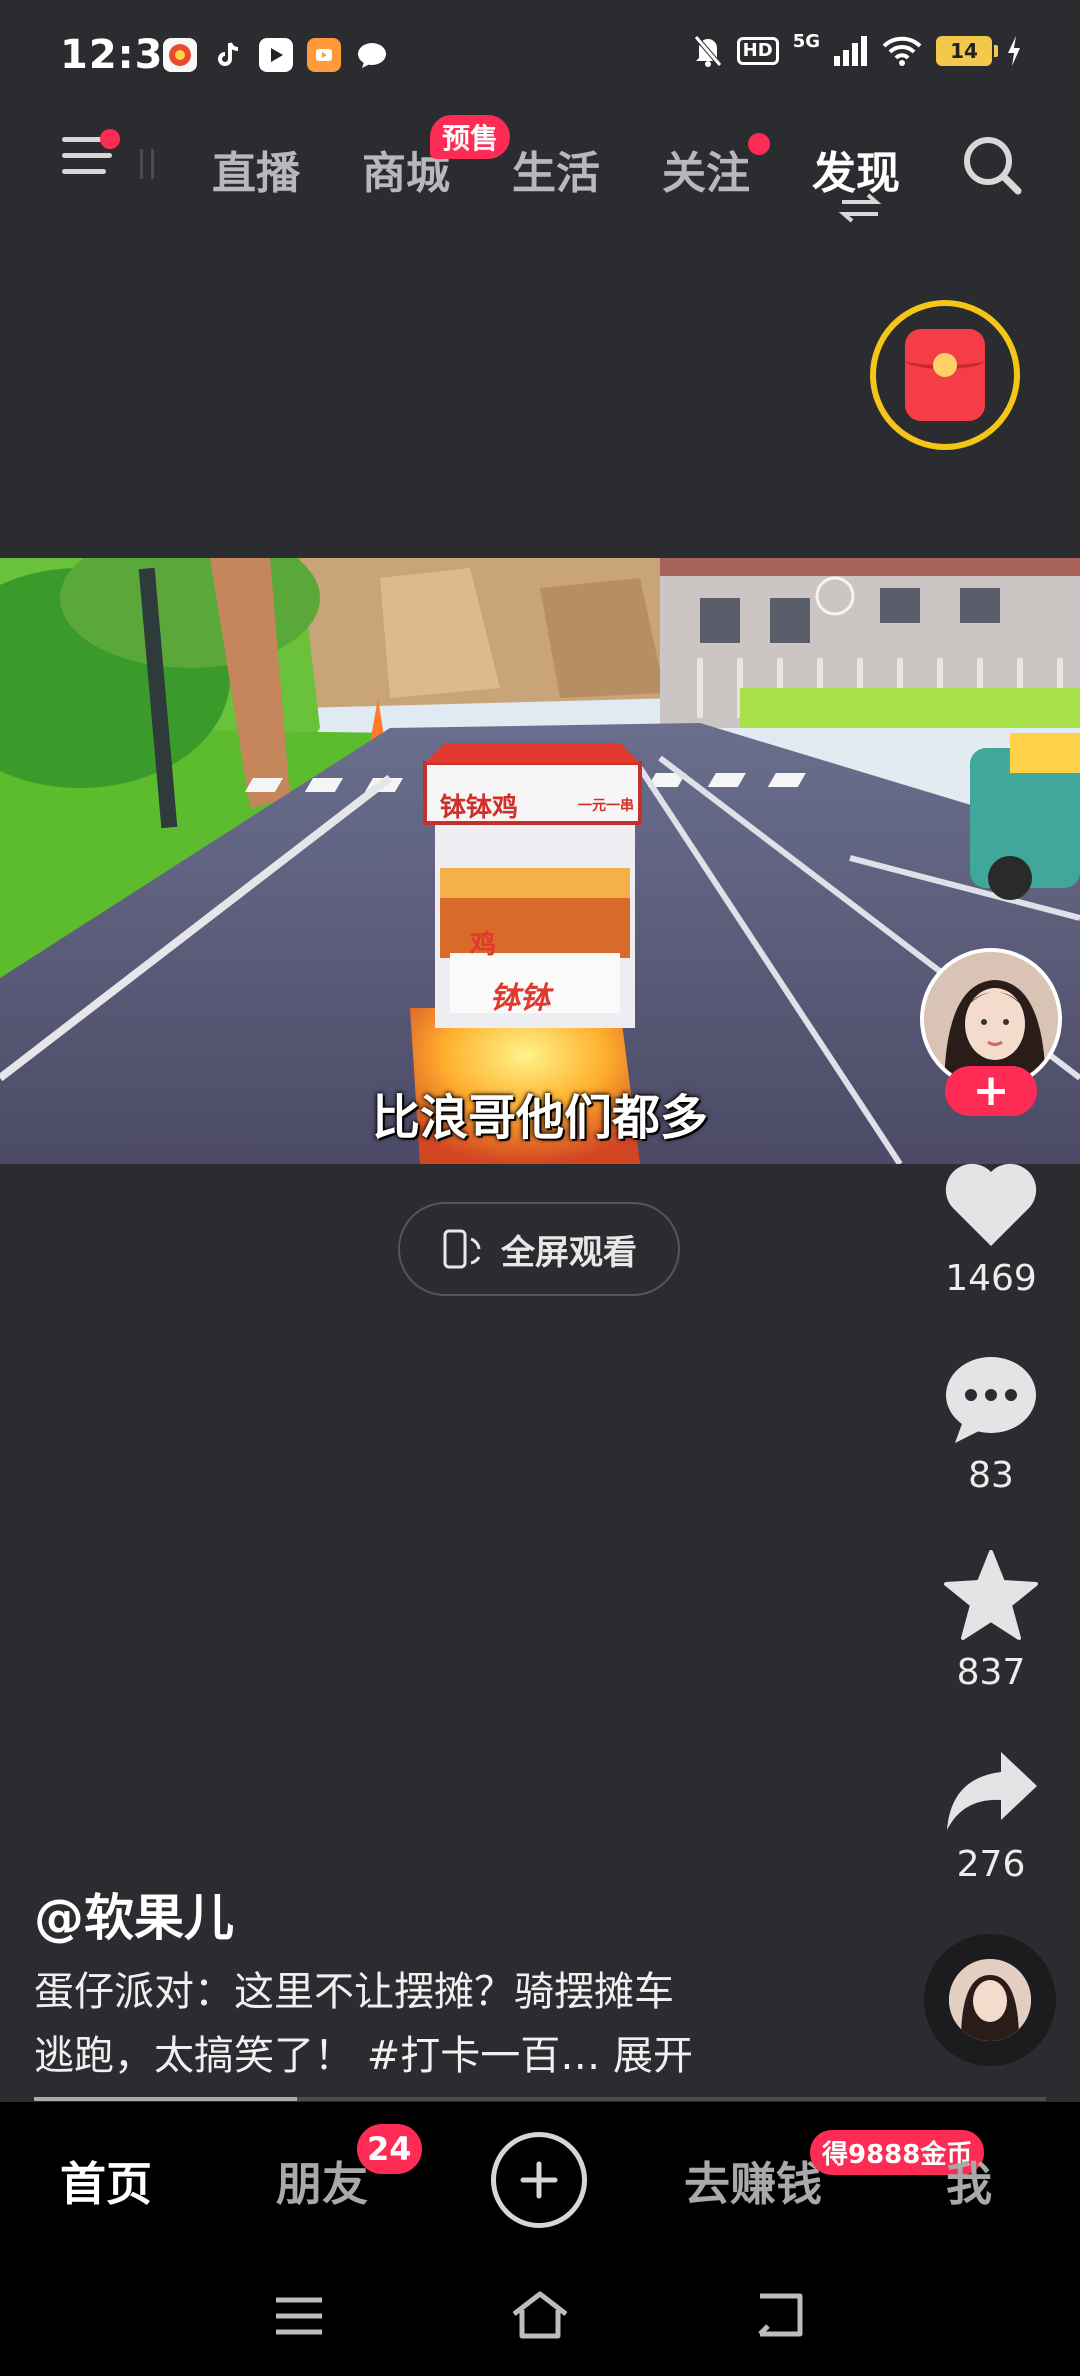 This screenshot has height=2376, width=1080. What do you see at coordinates (299, 2316) in the screenshot?
I see `recent-apps-icon` at bounding box center [299, 2316].